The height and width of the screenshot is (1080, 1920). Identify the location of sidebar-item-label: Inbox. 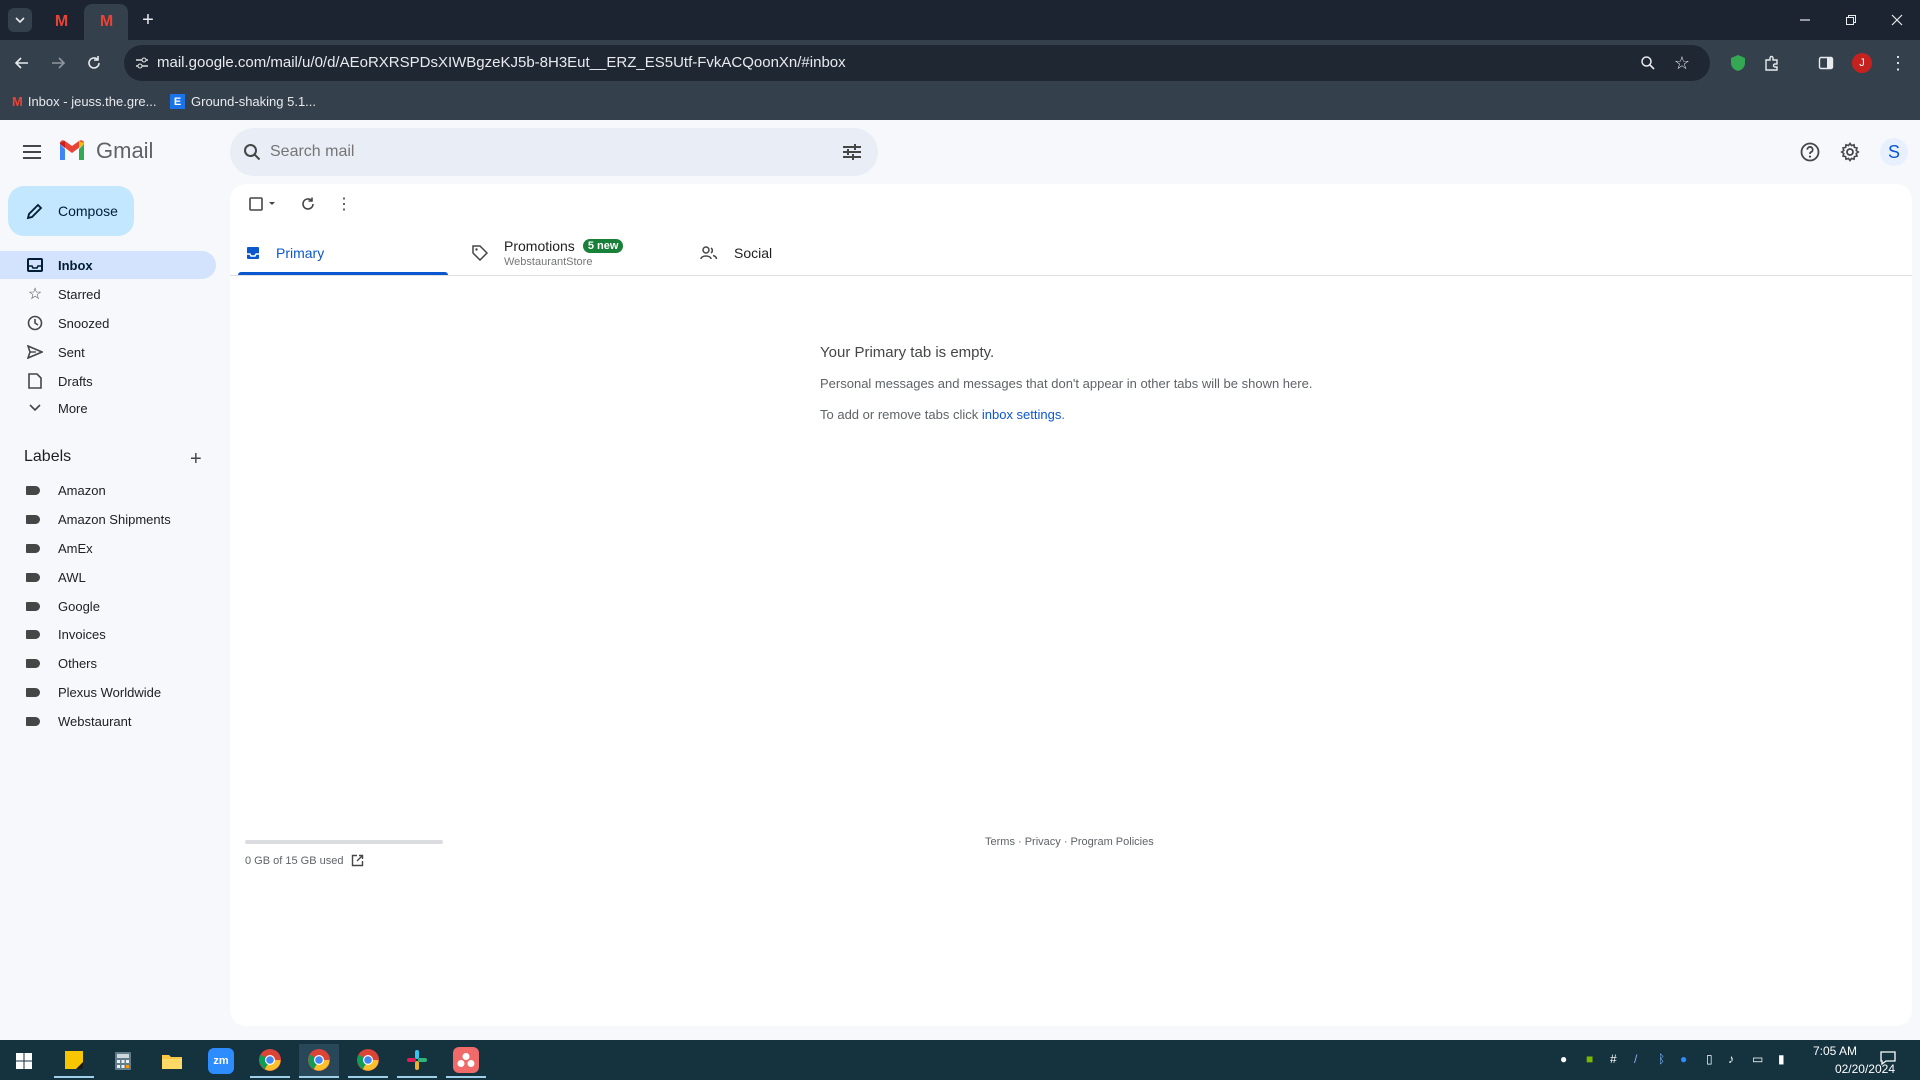
(75, 265).